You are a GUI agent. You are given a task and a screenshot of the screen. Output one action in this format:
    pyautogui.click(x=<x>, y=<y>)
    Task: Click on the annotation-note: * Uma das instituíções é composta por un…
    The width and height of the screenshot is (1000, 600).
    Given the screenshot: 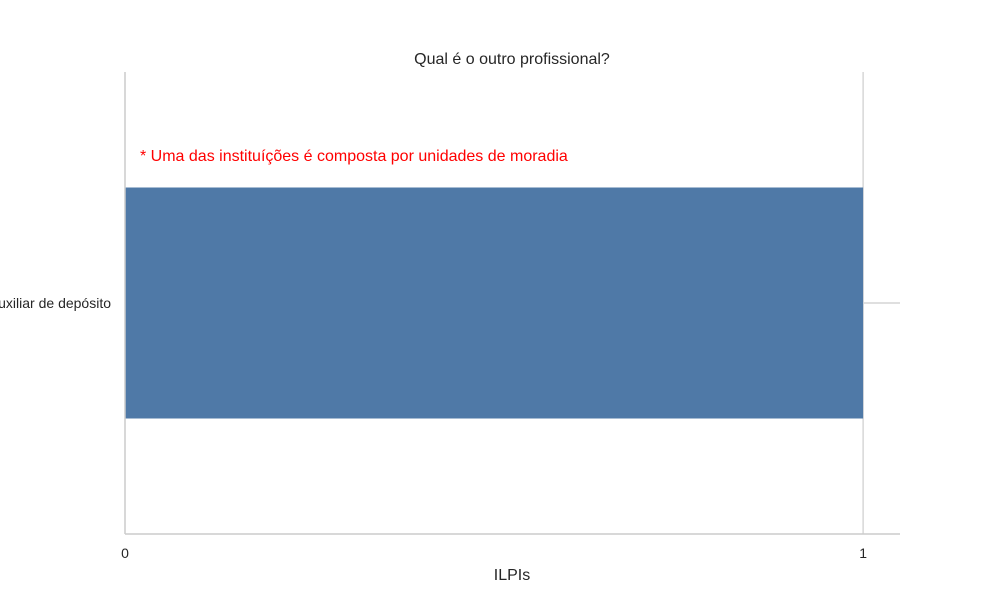 What is the action you would take?
    pyautogui.click(x=354, y=156)
    